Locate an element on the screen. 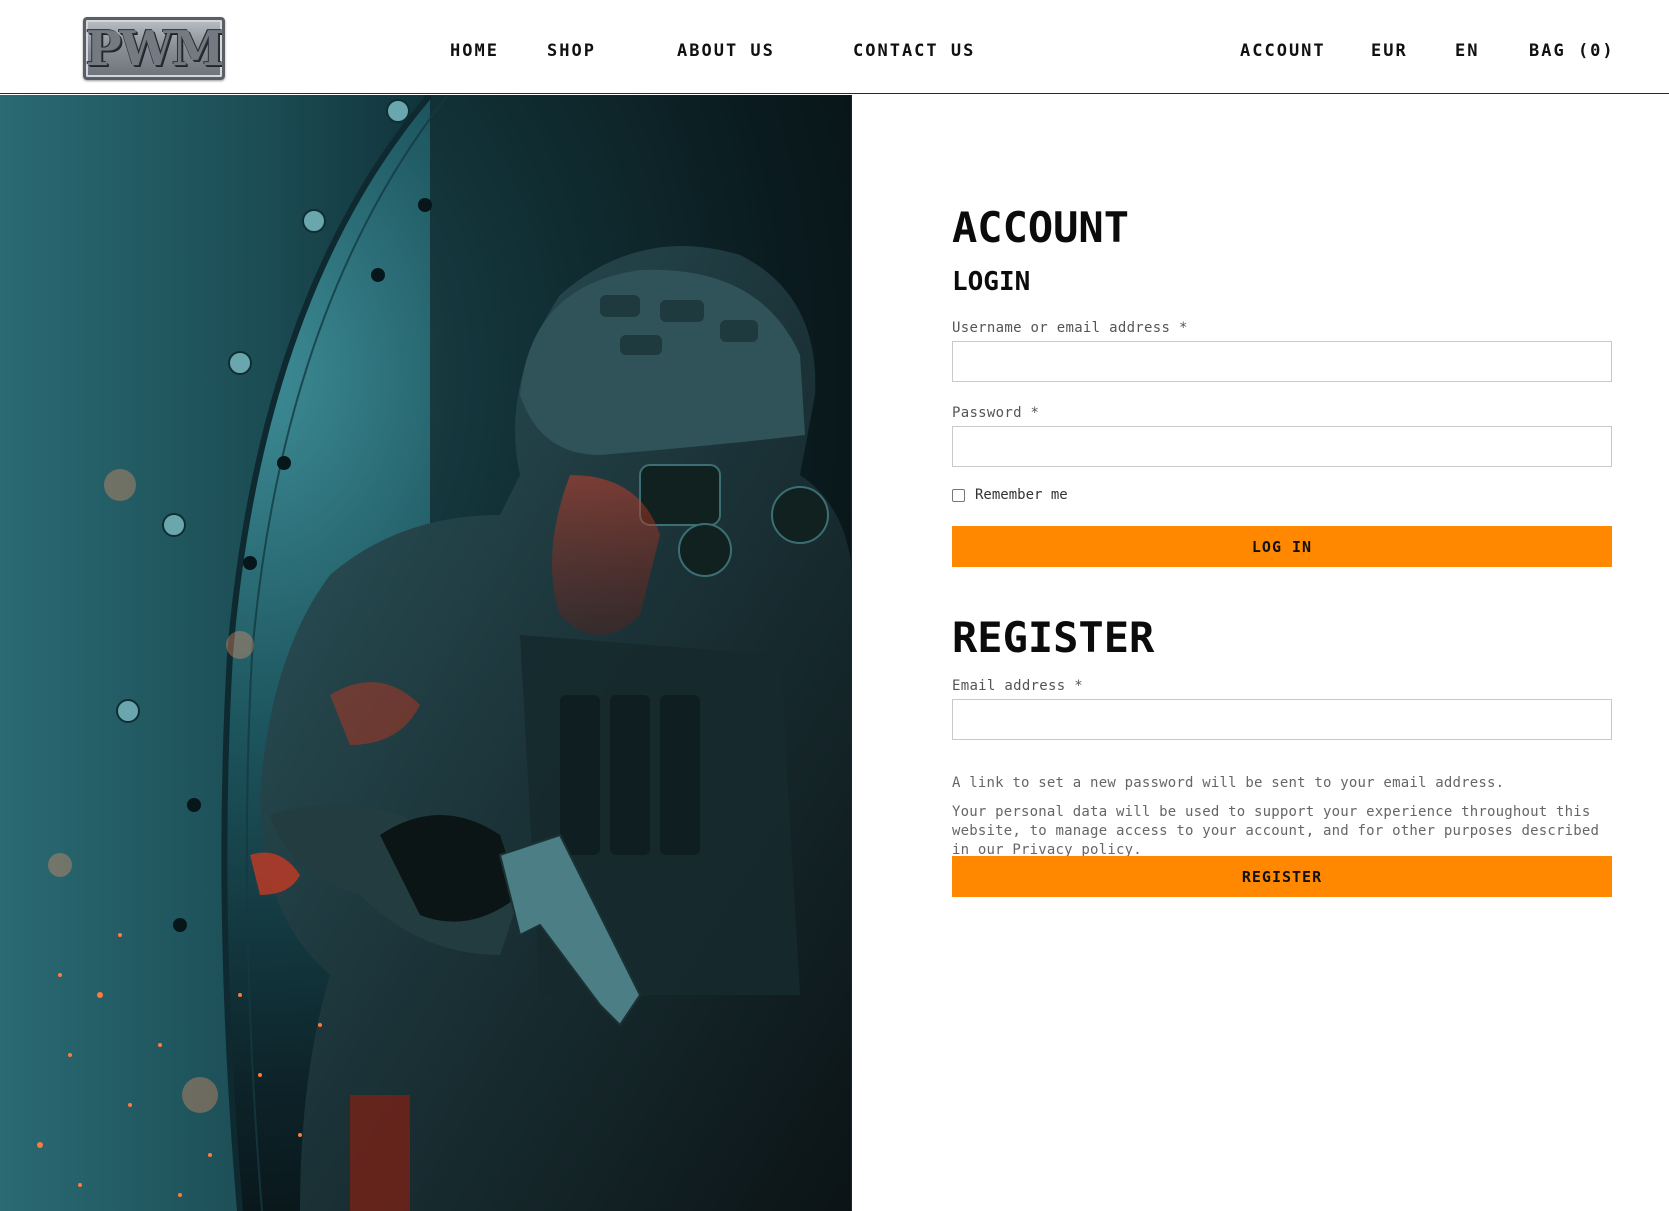 This screenshot has height=1211, width=1669. username-label: Username or email address * is located at coordinates (1070, 328).